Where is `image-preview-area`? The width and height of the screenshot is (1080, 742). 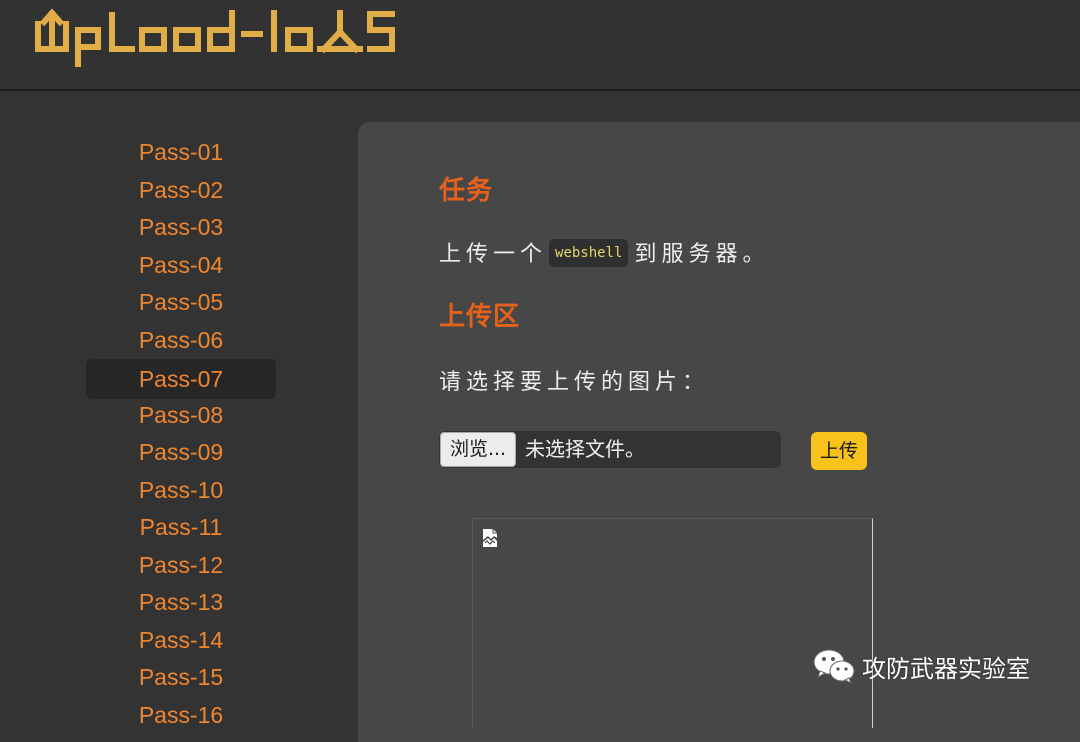 image-preview-area is located at coordinates (672, 623).